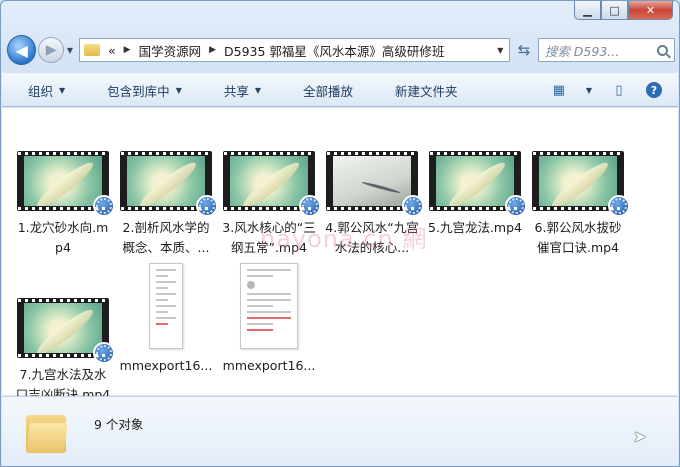 The width and height of the screenshot is (680, 467). I want to click on toolbar-right: ▦ ▼ ▯ ?, so click(614, 90).